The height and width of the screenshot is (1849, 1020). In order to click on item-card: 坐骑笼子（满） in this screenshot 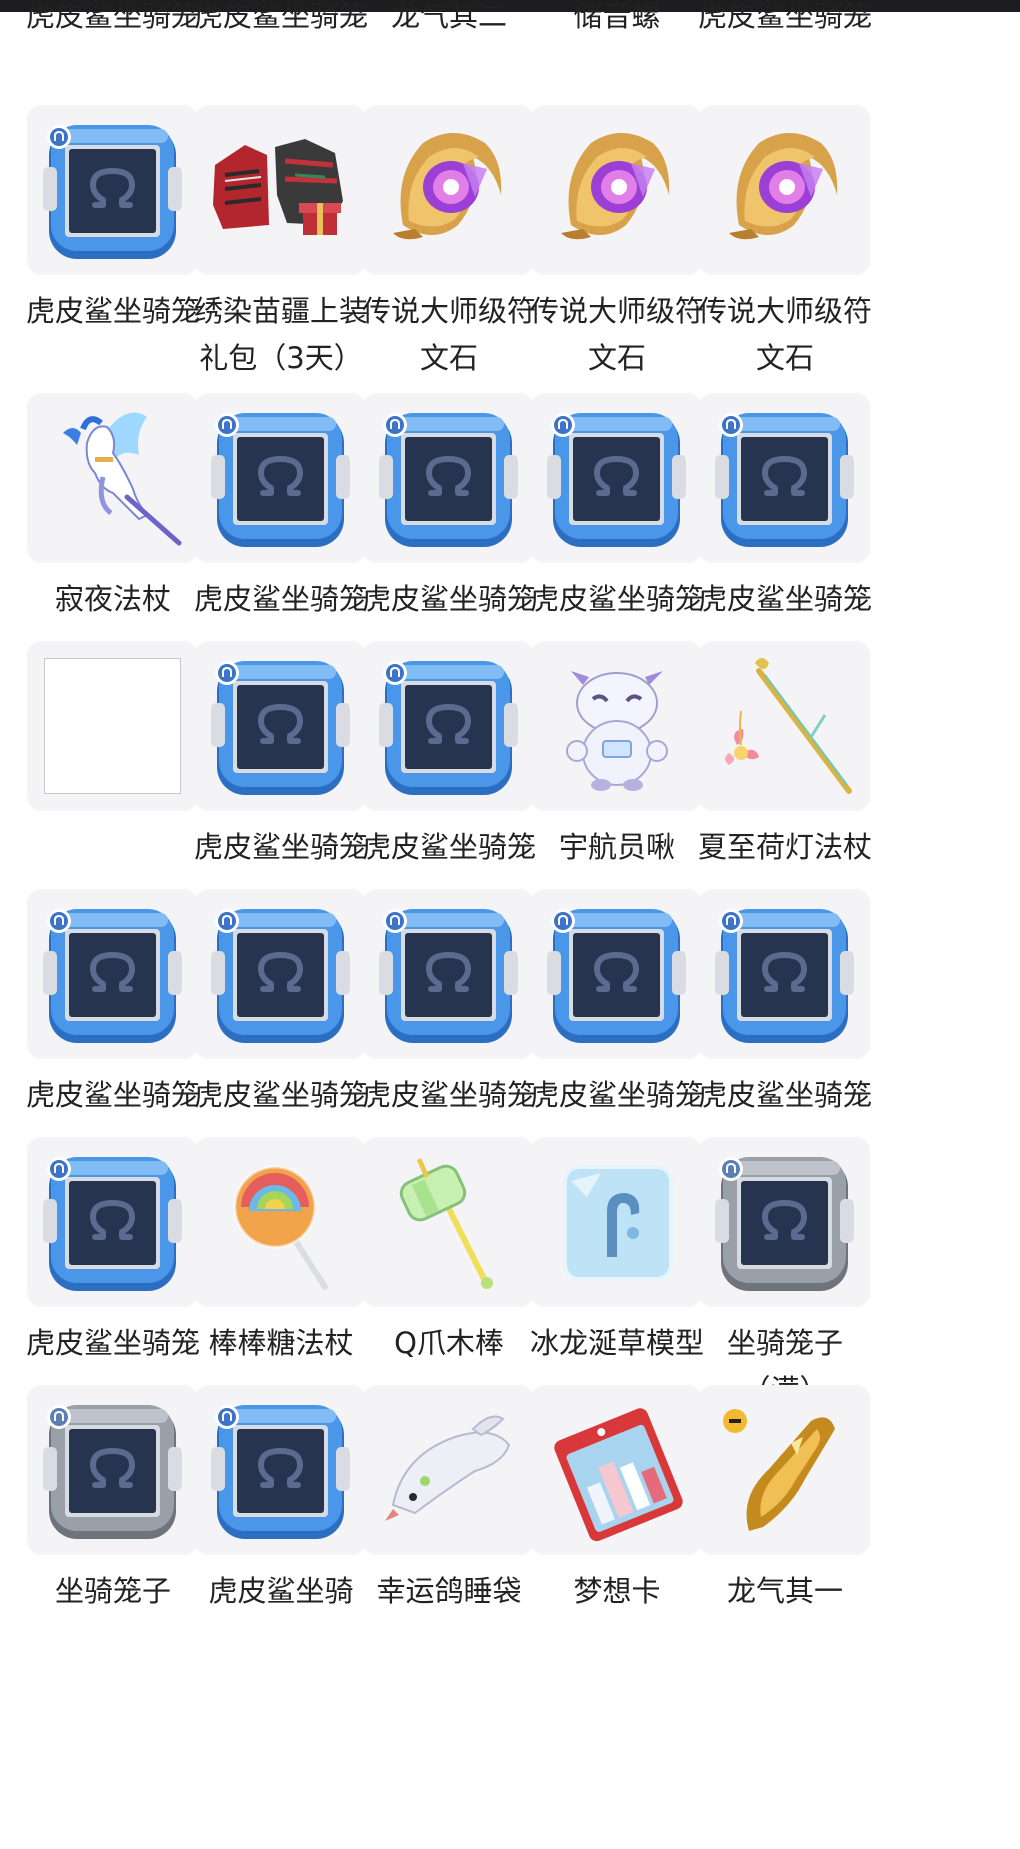, I will do `click(771, 1277)`.